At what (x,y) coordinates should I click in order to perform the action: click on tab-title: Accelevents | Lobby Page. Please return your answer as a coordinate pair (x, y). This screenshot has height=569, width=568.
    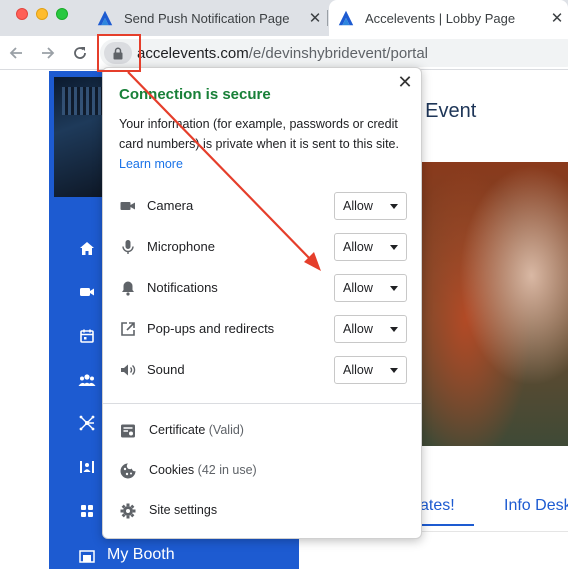
    Looking at the image, I should click on (440, 18).